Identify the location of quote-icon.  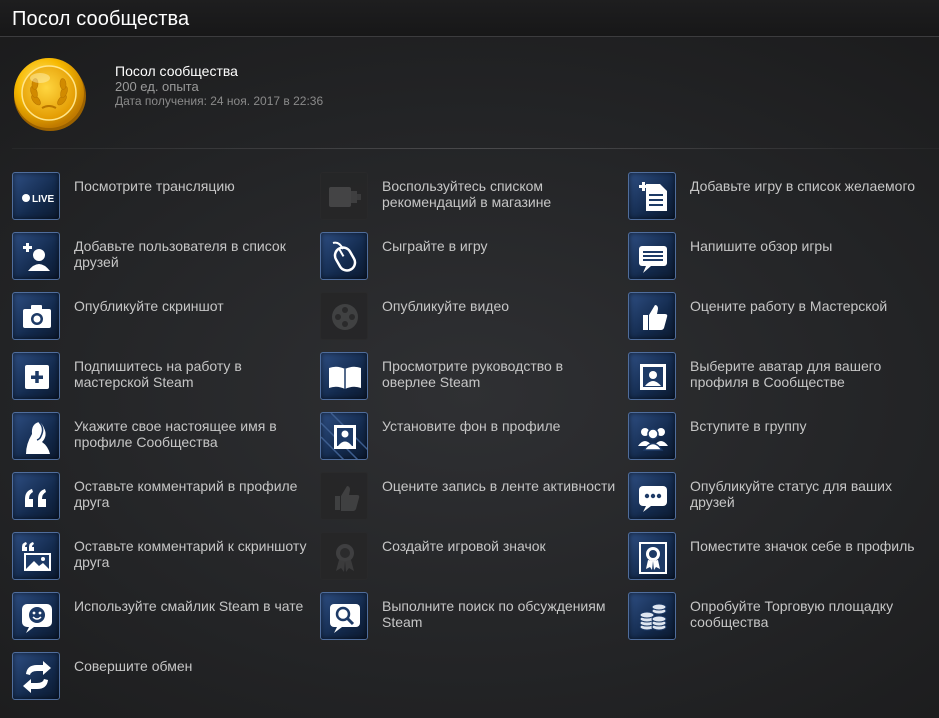
(36, 496).